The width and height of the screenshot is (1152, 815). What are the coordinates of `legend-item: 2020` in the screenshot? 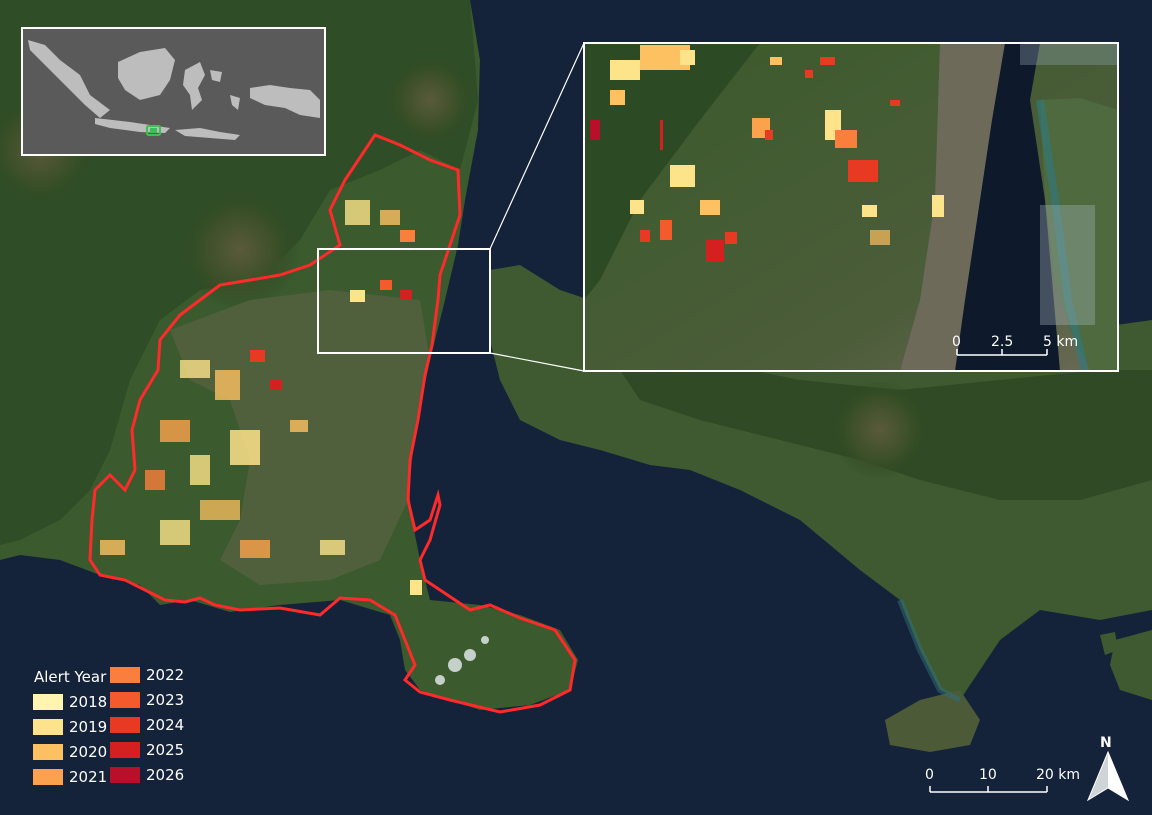 It's located at (73, 752).